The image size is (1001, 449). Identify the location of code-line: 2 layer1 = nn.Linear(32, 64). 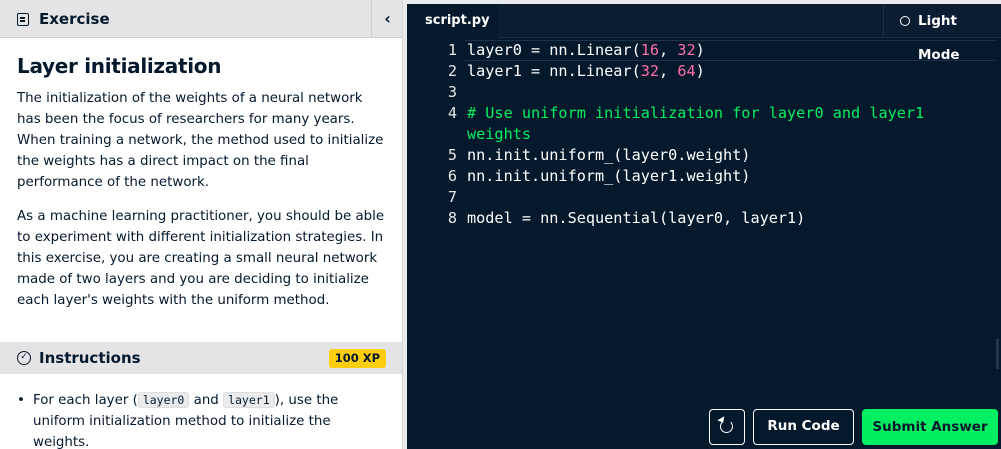
(702, 71).